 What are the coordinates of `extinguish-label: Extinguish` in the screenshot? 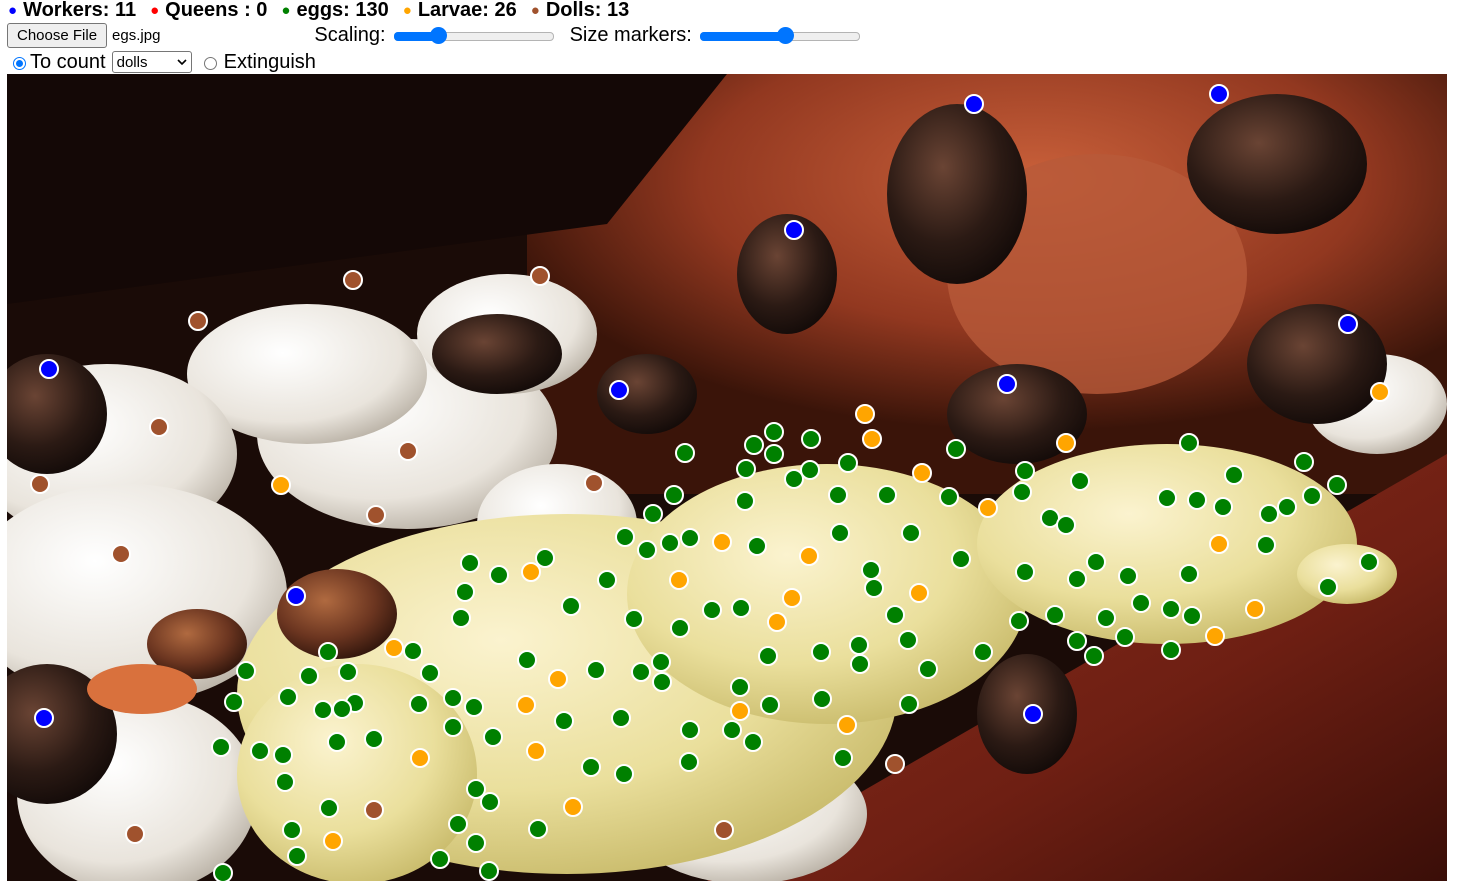 It's located at (270, 62).